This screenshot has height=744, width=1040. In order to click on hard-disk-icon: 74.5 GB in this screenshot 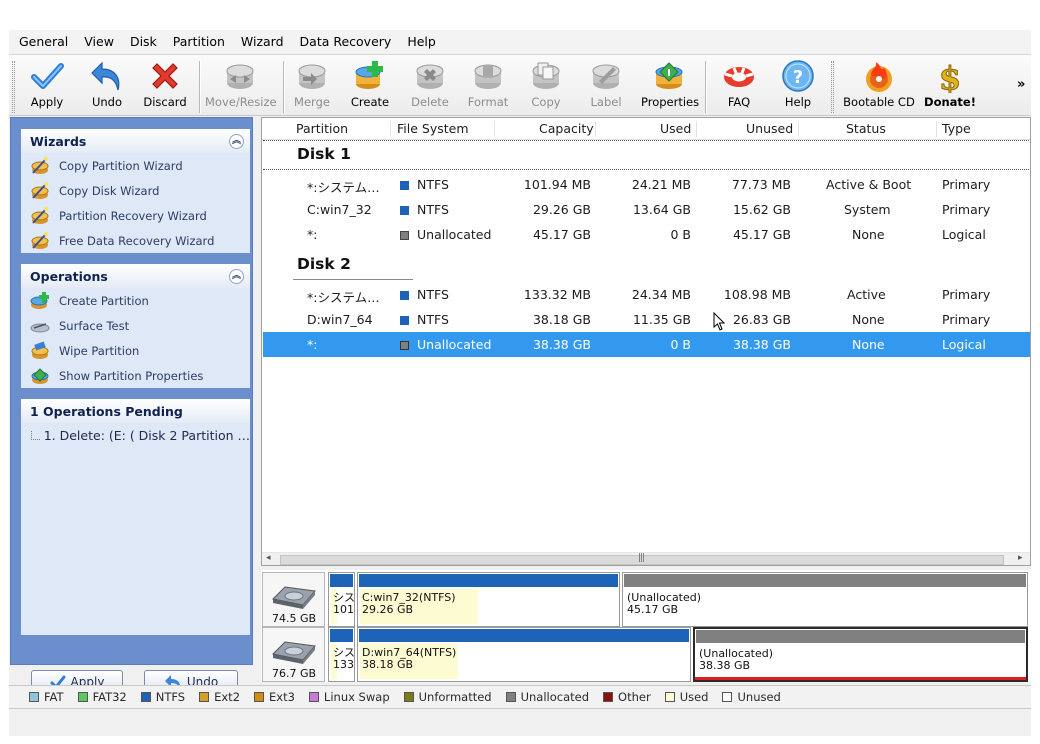, I will do `click(293, 599)`.